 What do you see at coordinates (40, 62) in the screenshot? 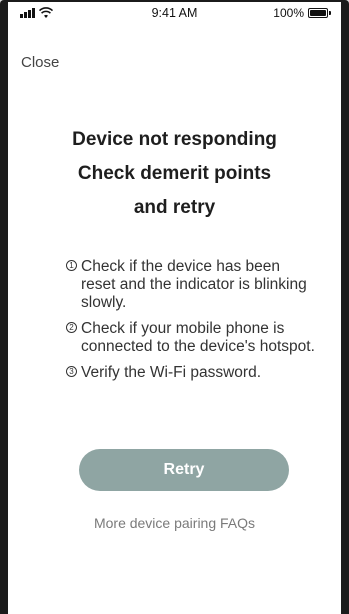
I see `close-button: Close` at bounding box center [40, 62].